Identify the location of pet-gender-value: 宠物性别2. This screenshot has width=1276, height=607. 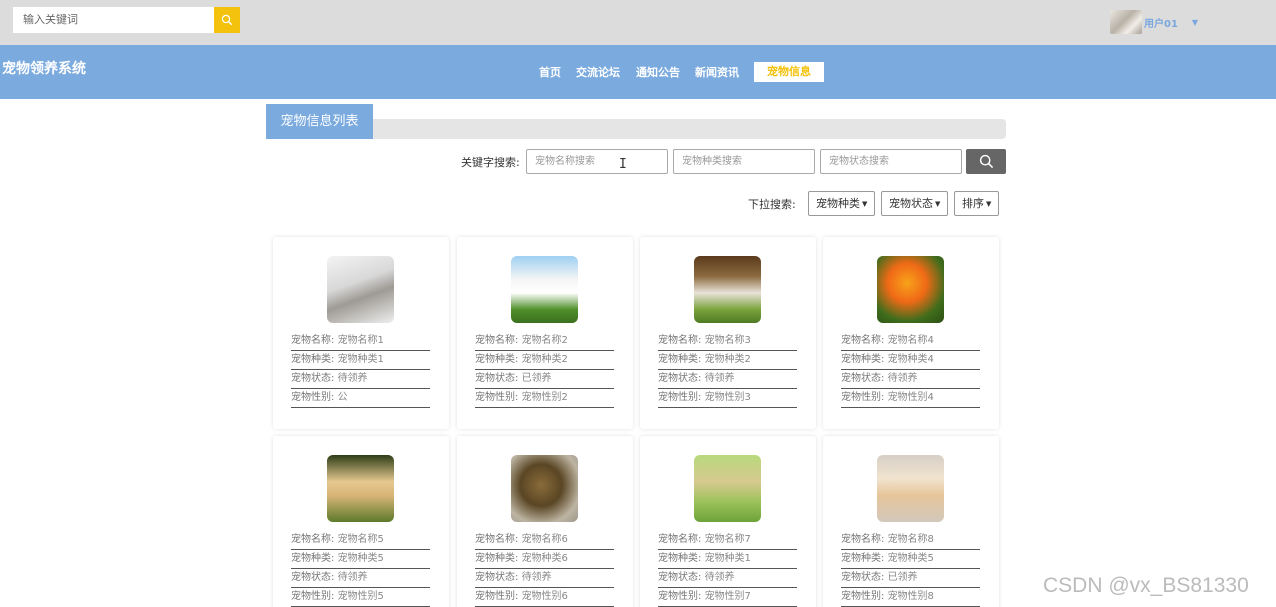
(544, 397).